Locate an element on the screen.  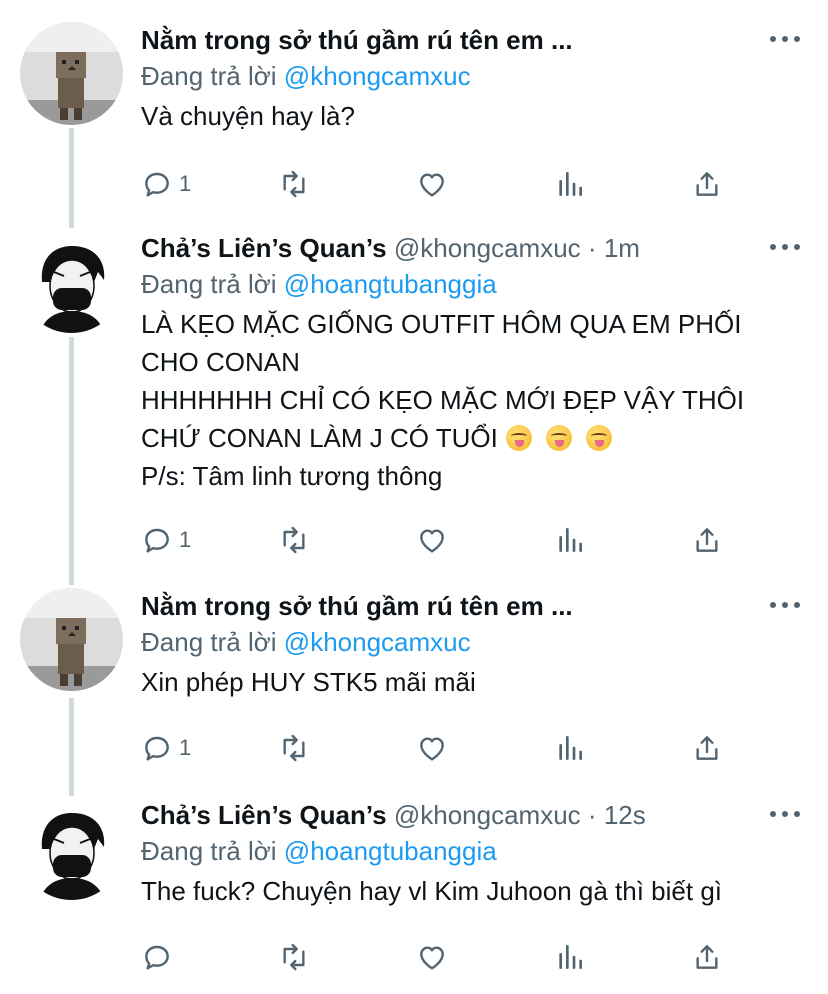
timestamp: 12s is located at coordinates (625, 815).